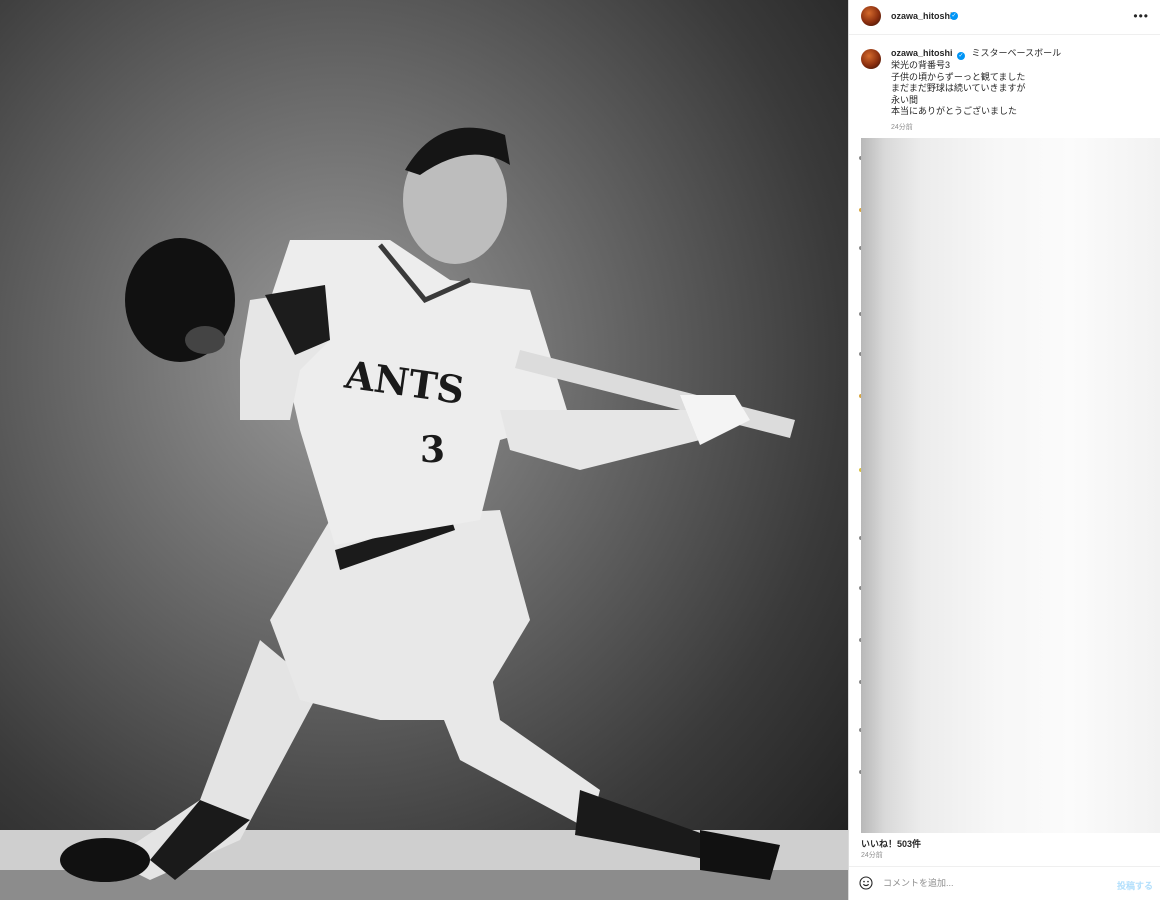 Image resolution: width=1160 pixels, height=900 pixels. Describe the element at coordinates (902, 127) in the screenshot. I see `caption-timestamp: 24分前` at that location.